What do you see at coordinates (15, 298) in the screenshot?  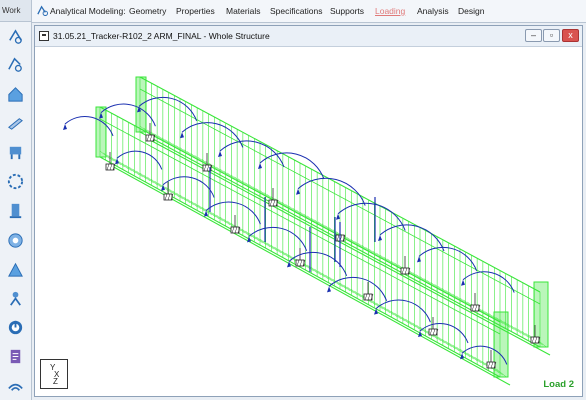 I see `person-icon` at bounding box center [15, 298].